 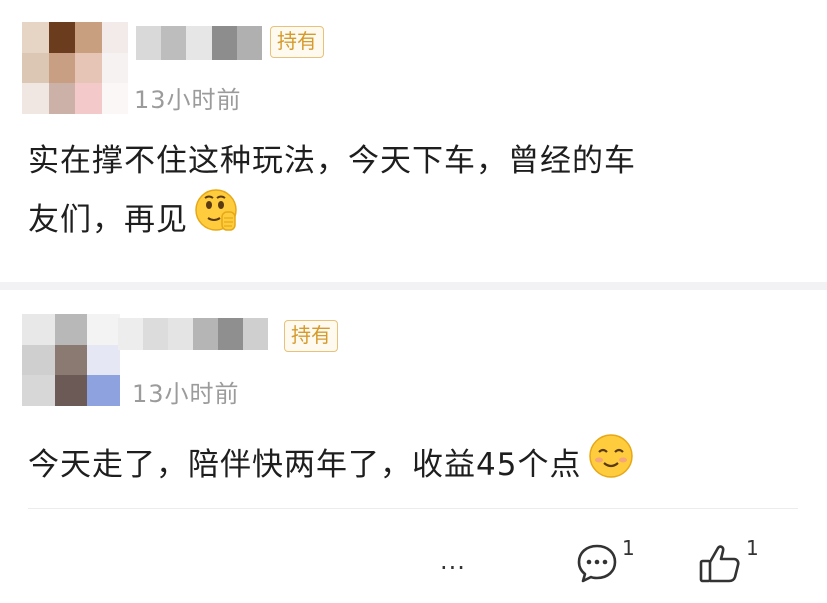 I want to click on thumbs-up-icon, so click(x=720, y=566).